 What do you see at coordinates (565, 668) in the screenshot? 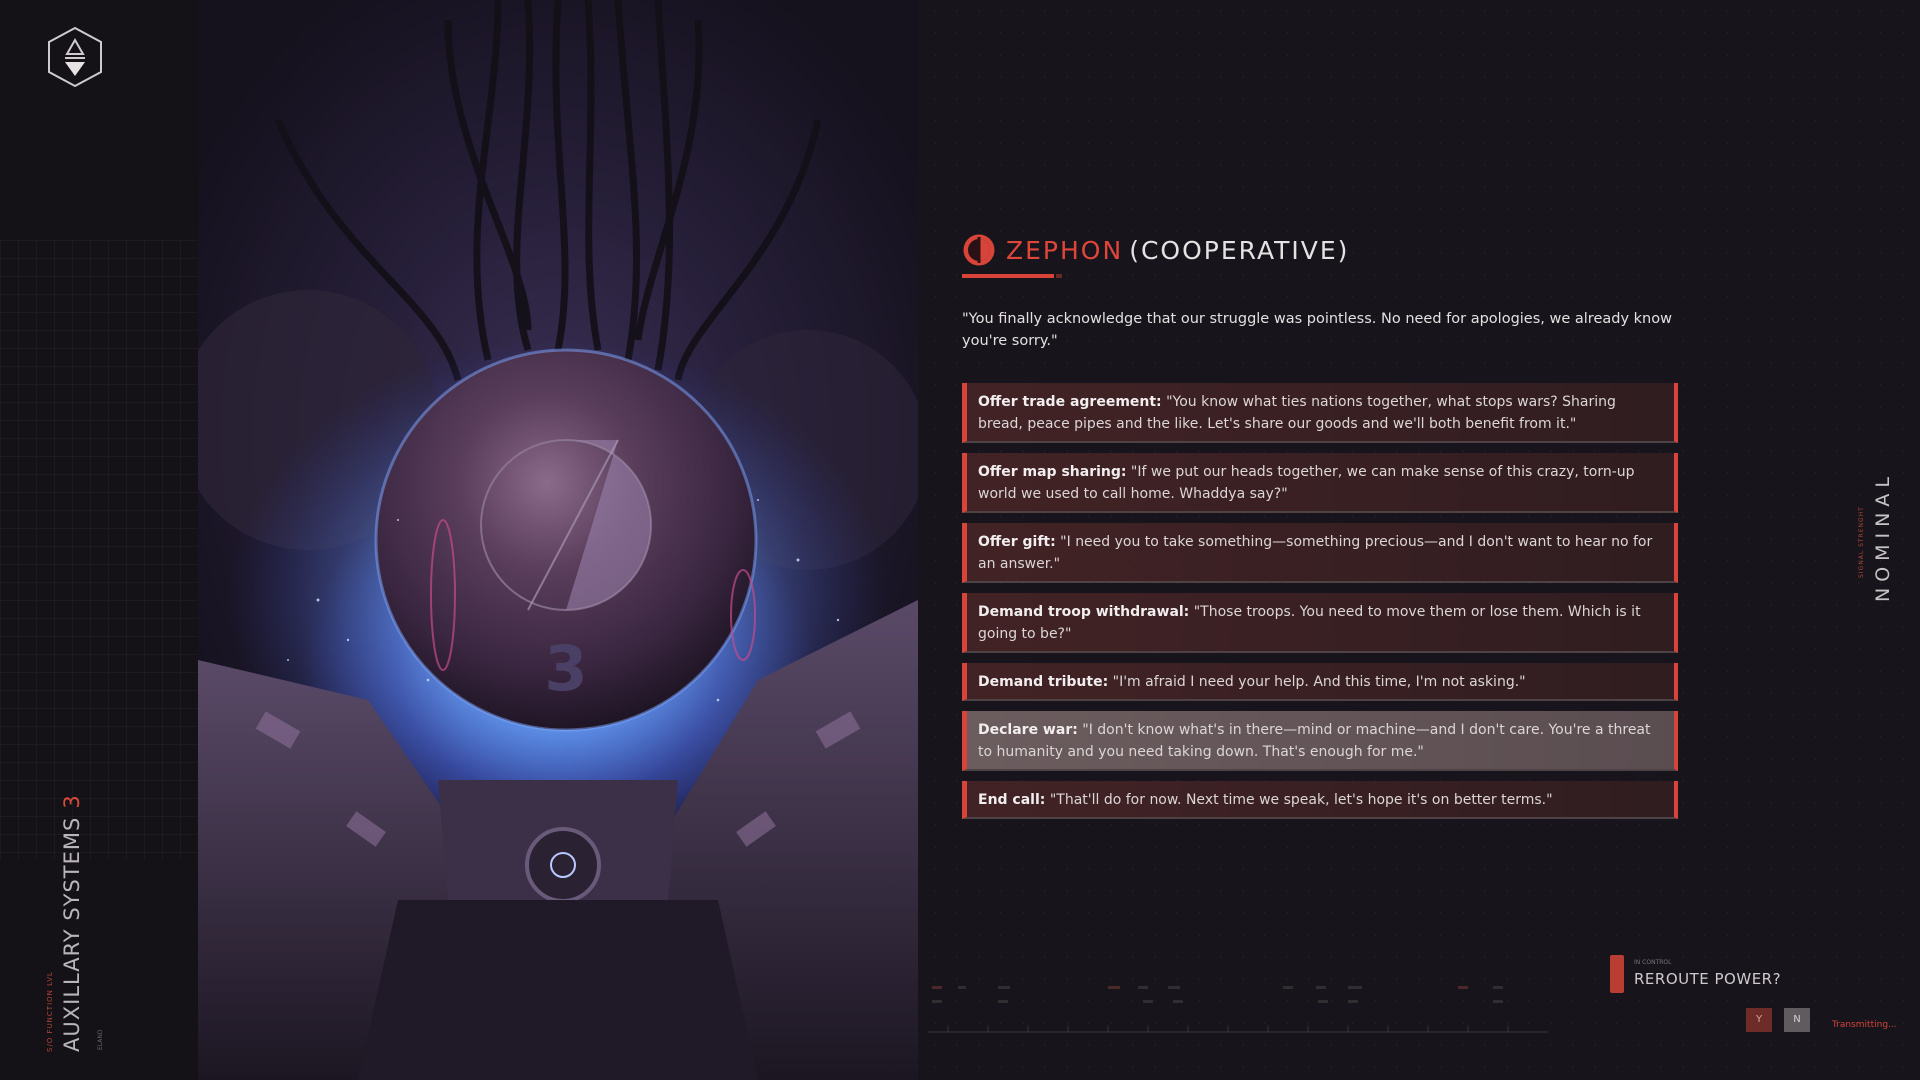
I see `sphere-number: 3` at bounding box center [565, 668].